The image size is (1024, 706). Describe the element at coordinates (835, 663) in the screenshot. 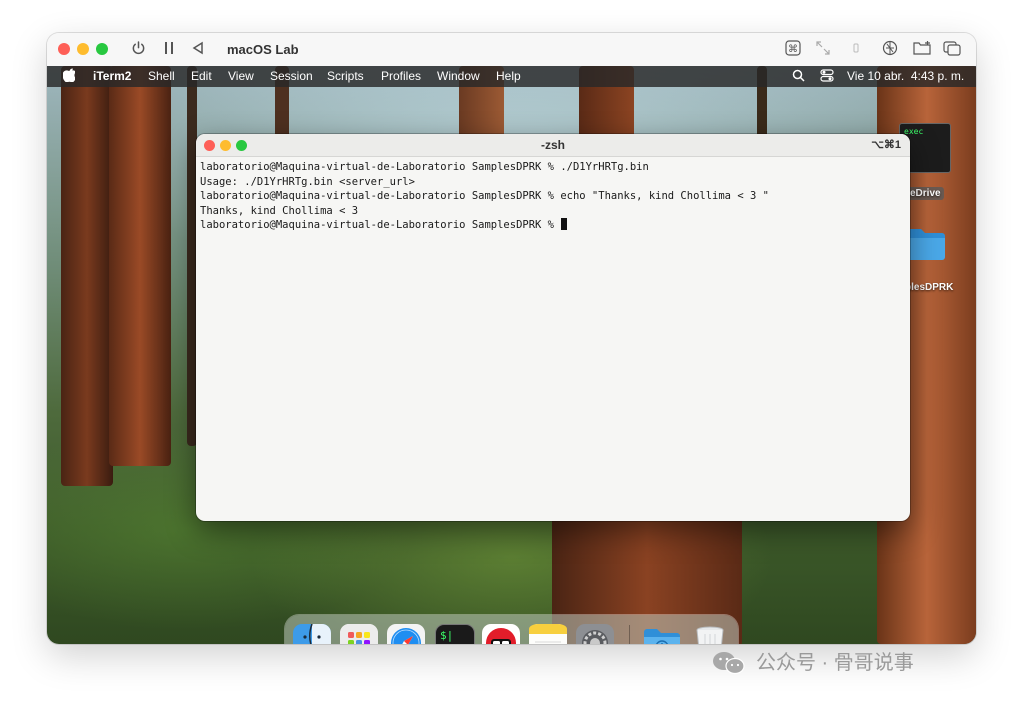

I see `watermark-text: 公众号 · 骨哥说事` at that location.